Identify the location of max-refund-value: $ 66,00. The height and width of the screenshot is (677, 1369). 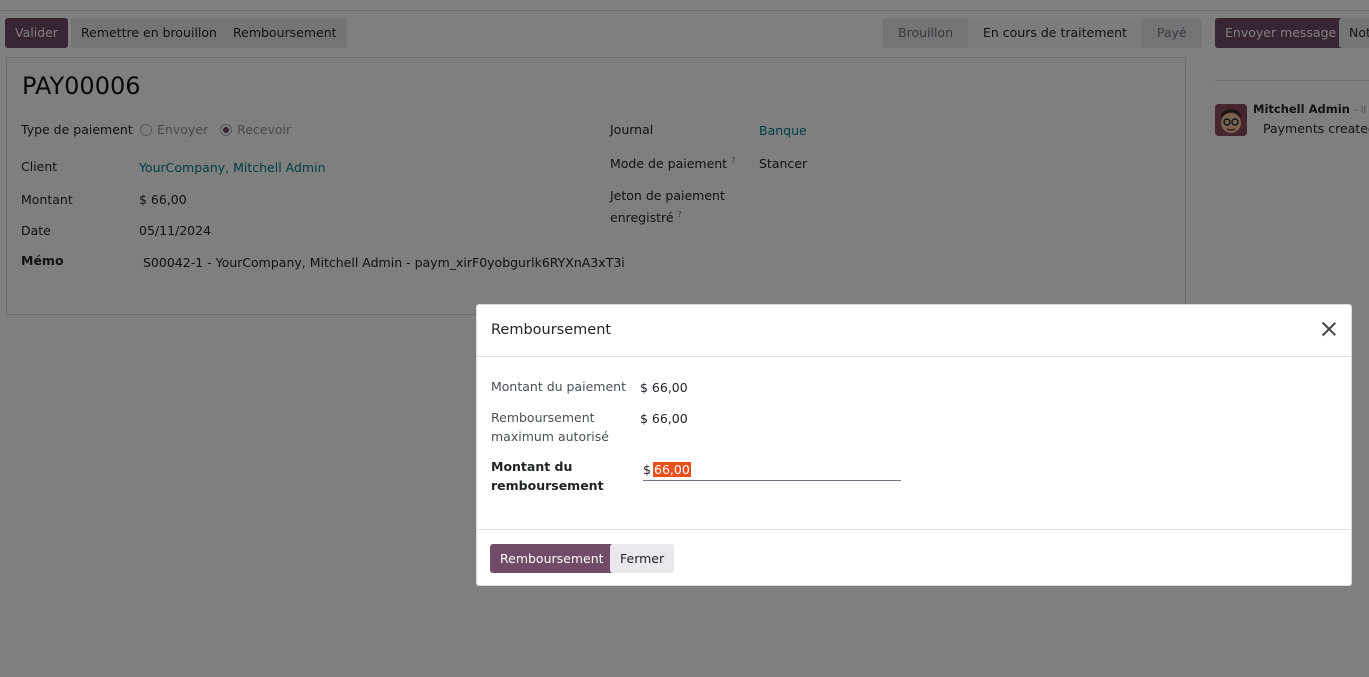
(664, 418).